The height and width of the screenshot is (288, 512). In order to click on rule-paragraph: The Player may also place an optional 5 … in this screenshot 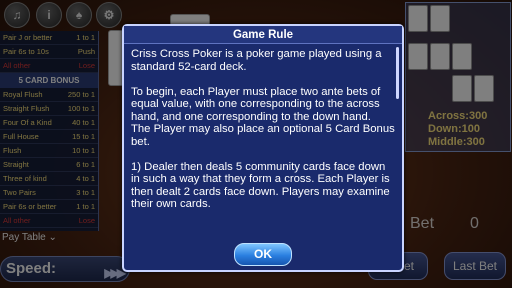, I will do `click(263, 135)`.